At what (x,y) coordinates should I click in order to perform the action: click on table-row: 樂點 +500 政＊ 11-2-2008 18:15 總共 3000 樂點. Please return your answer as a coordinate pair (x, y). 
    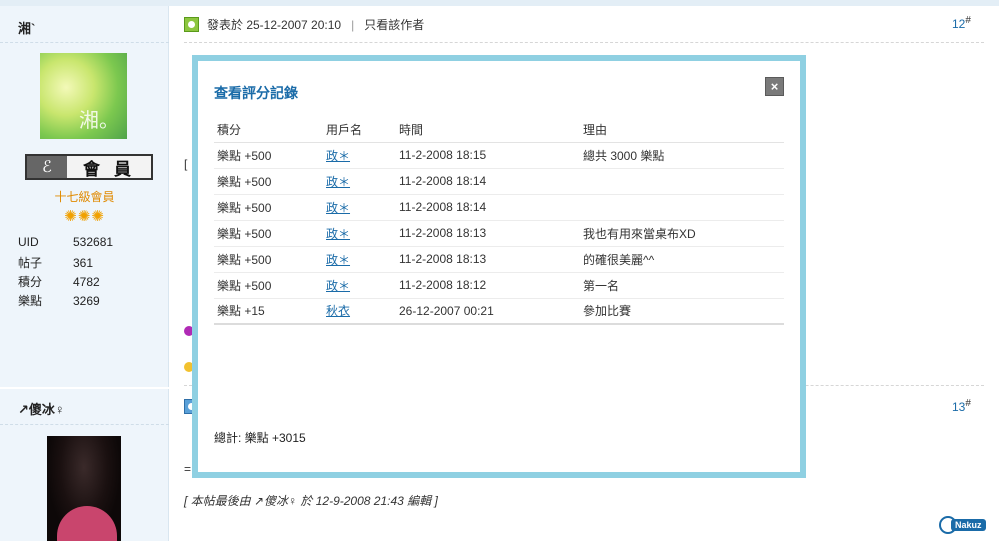
    Looking at the image, I should click on (499, 155).